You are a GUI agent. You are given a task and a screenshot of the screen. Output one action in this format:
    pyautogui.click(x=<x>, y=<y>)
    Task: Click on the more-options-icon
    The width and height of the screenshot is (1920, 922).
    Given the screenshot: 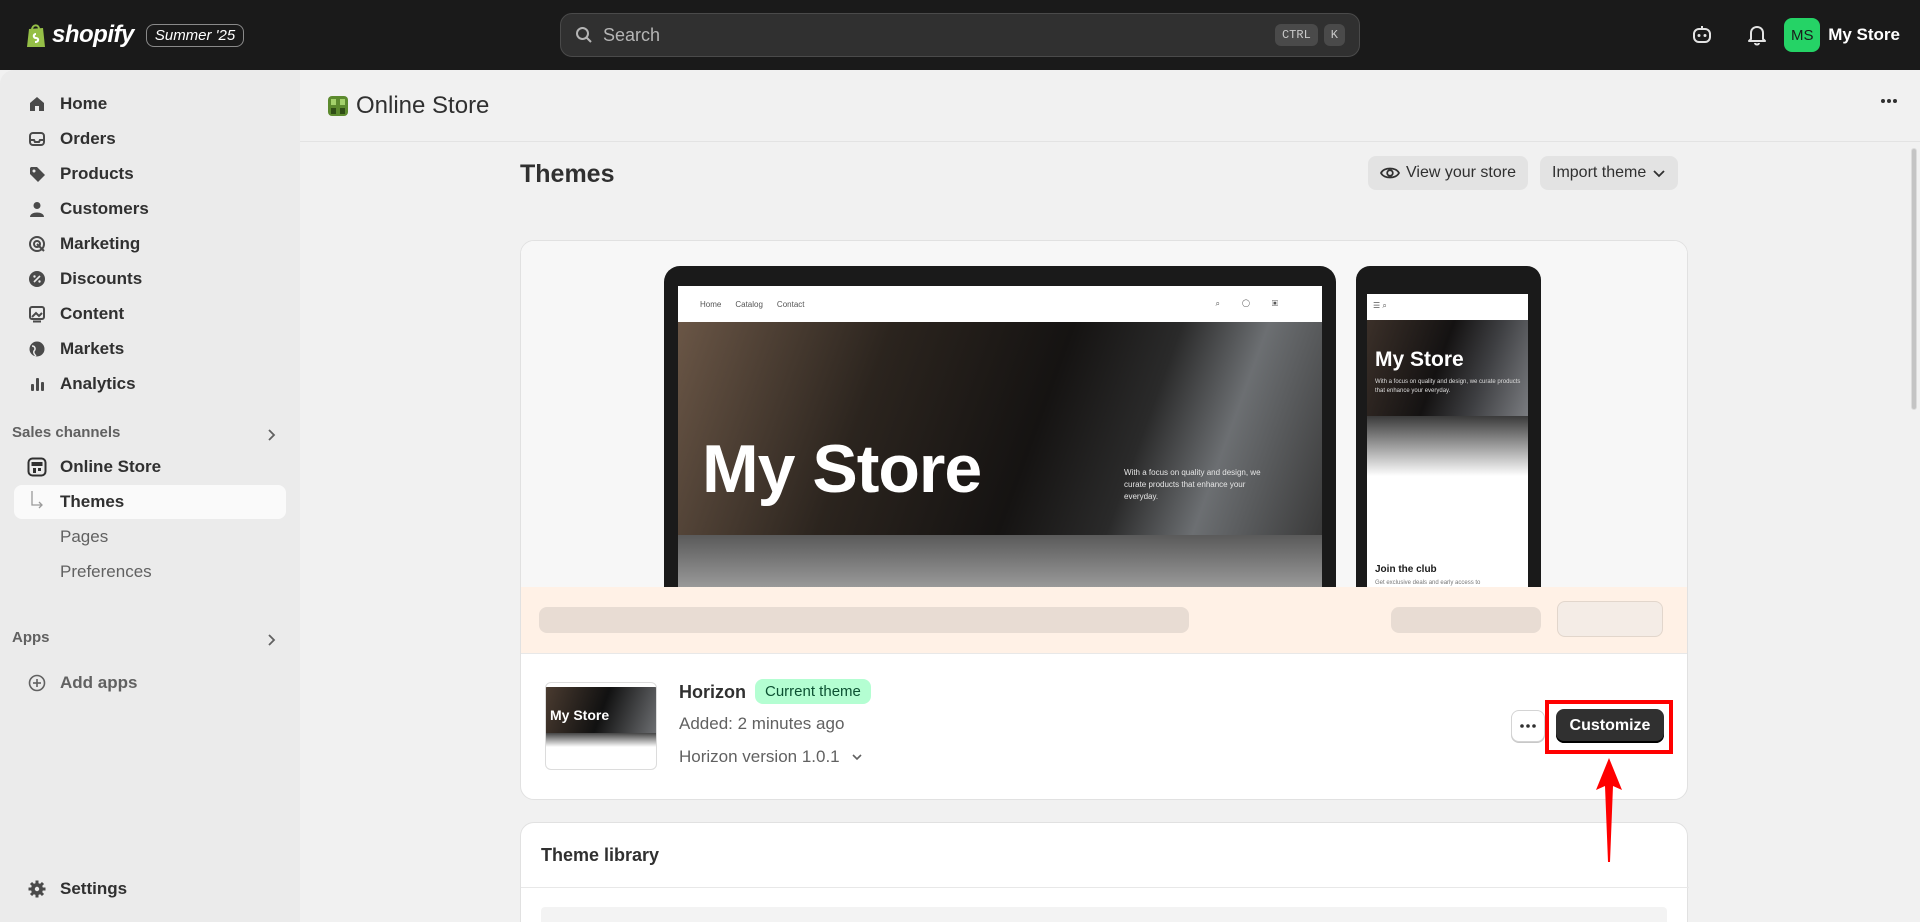 What is the action you would take?
    pyautogui.click(x=1889, y=101)
    